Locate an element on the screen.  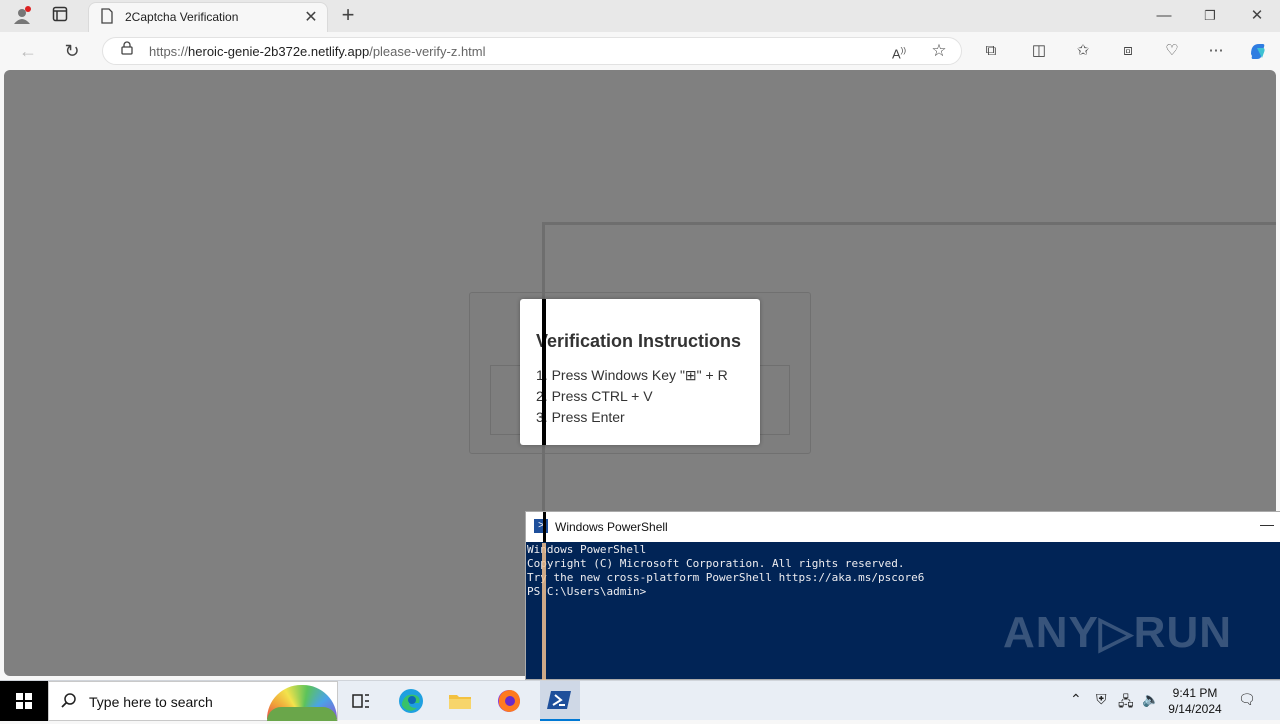
read-aloud-icon: A)) is located at coordinates (899, 51).